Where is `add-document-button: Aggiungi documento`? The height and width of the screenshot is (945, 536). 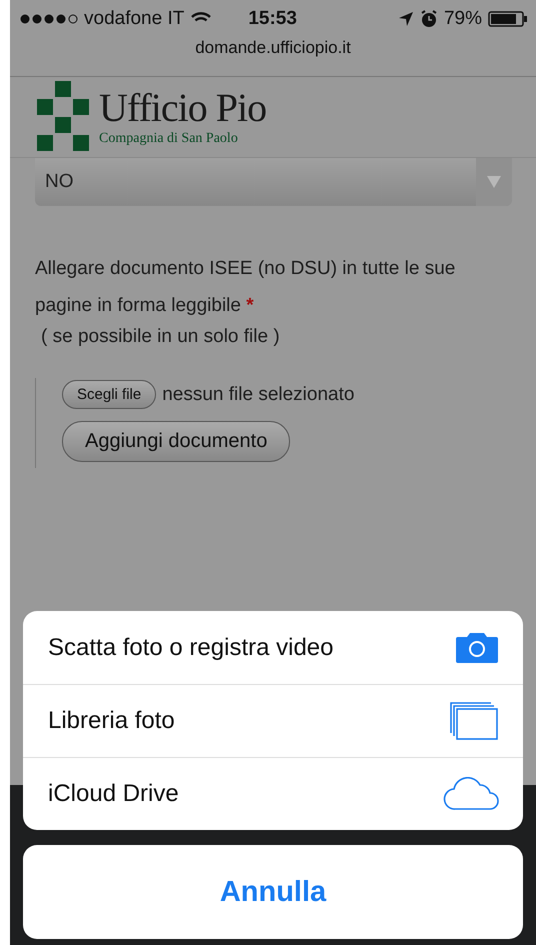
add-document-button: Aggiungi documento is located at coordinates (176, 441).